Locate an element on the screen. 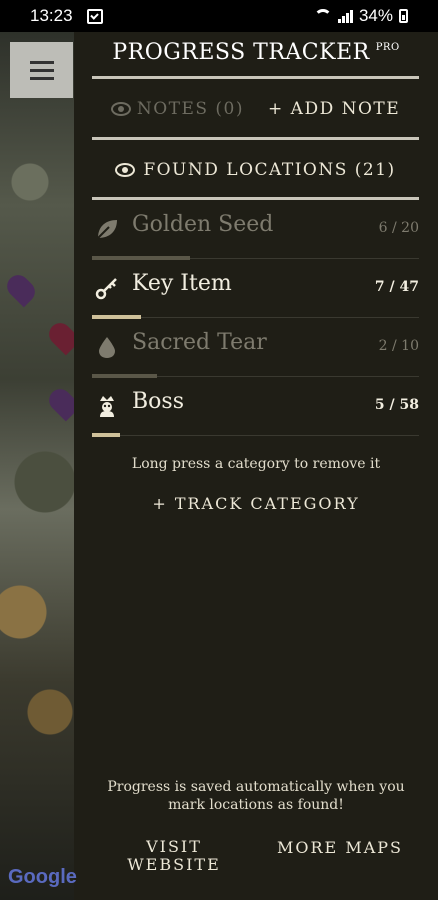 This screenshot has width=438, height=900. key-icon is located at coordinates (106, 289).